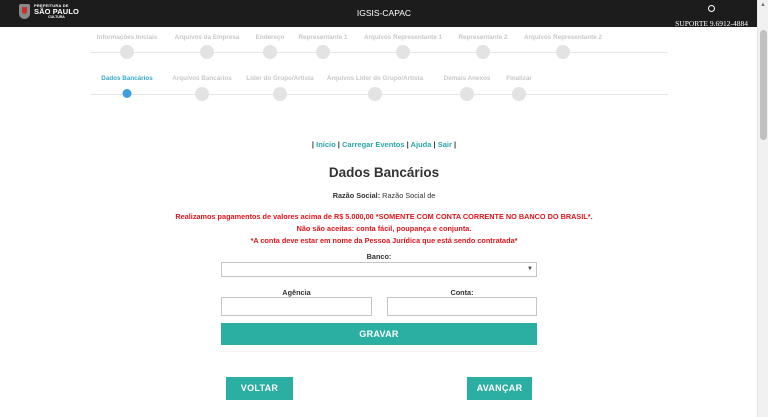  I want to click on steps-line, so click(379, 52).